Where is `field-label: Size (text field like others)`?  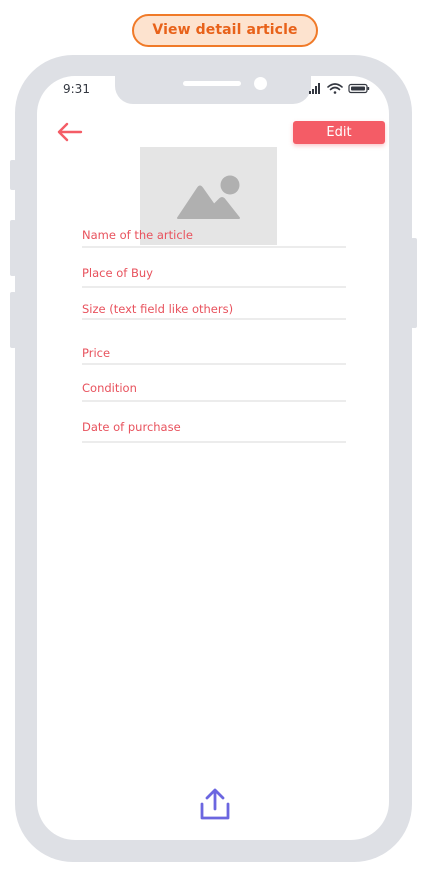 field-label: Size (text field like others) is located at coordinates (158, 309).